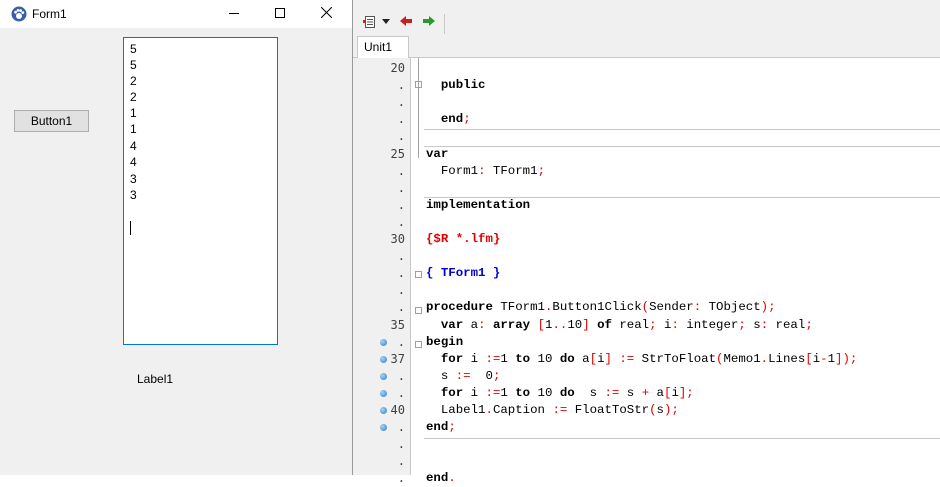 This screenshot has width=940, height=487. Describe the element at coordinates (452, 478) in the screenshot. I see `code-token: .` at that location.